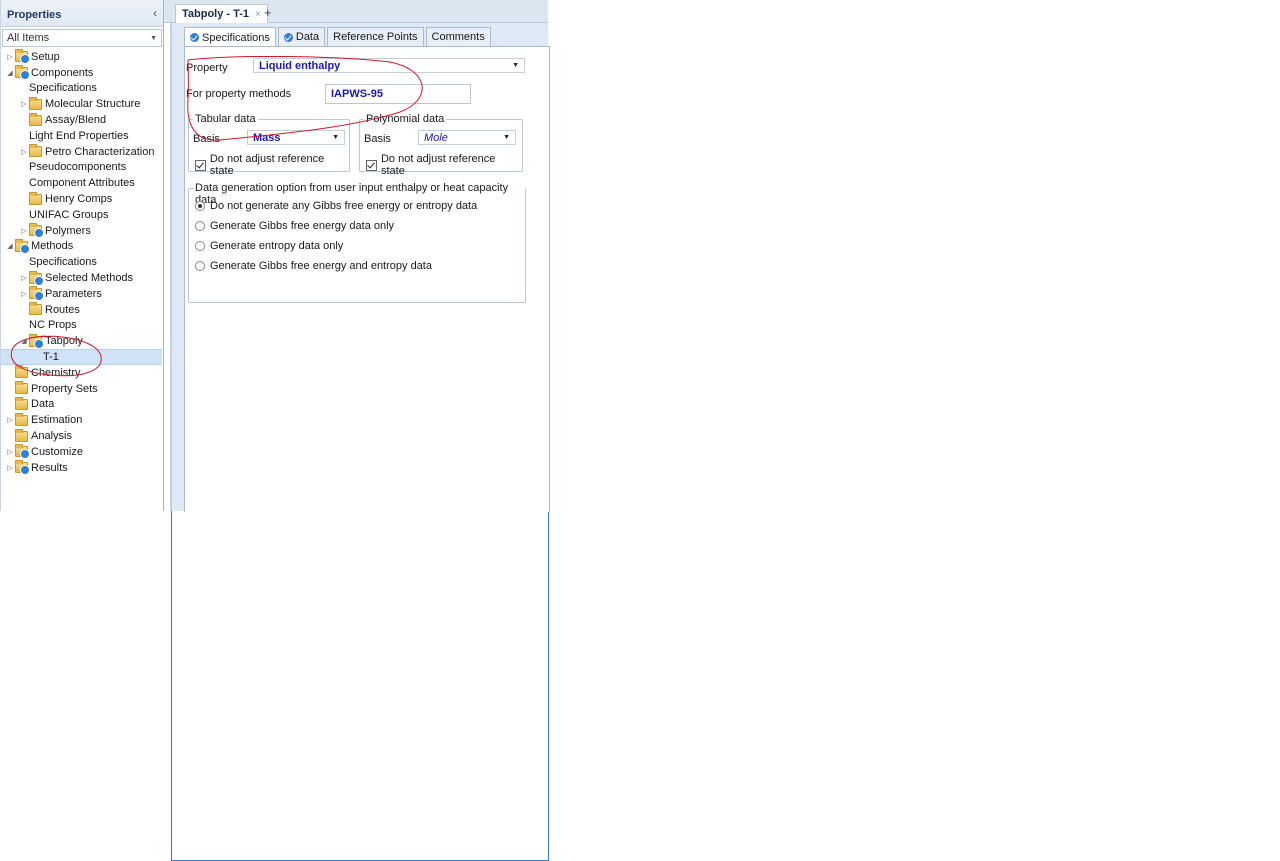 This screenshot has width=1280, height=861. Describe the element at coordinates (34, 15) in the screenshot. I see `nav-title: Properties` at that location.